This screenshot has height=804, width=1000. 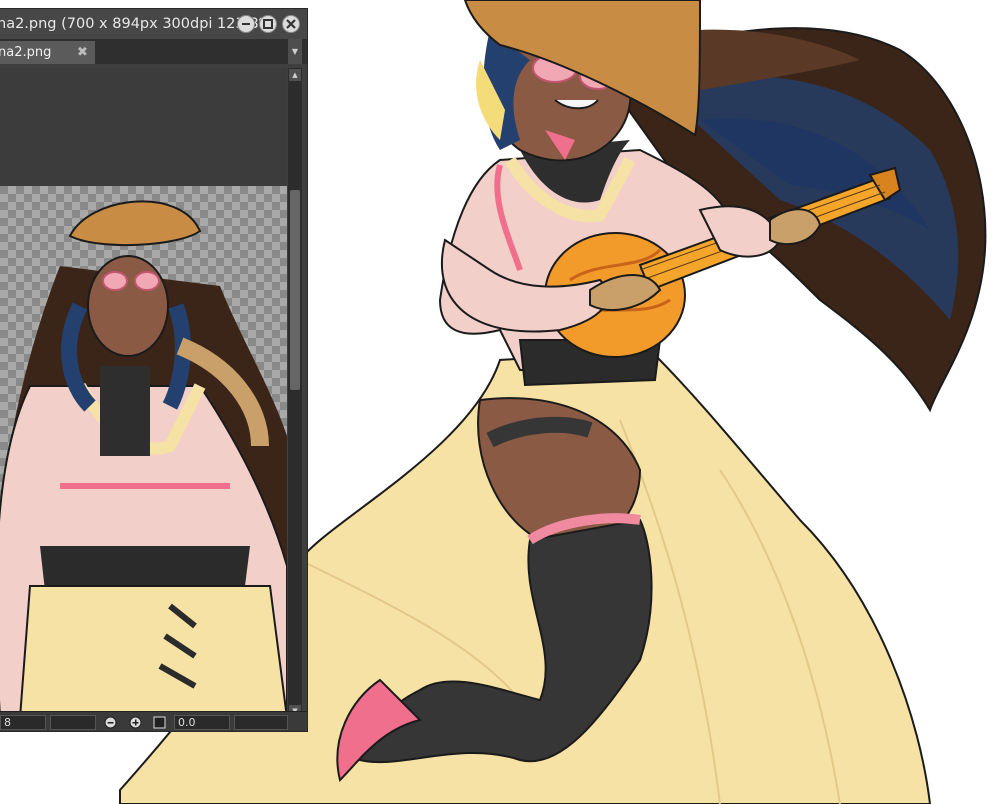 What do you see at coordinates (295, 51) in the screenshot?
I see `tab-menu-button: ▼` at bounding box center [295, 51].